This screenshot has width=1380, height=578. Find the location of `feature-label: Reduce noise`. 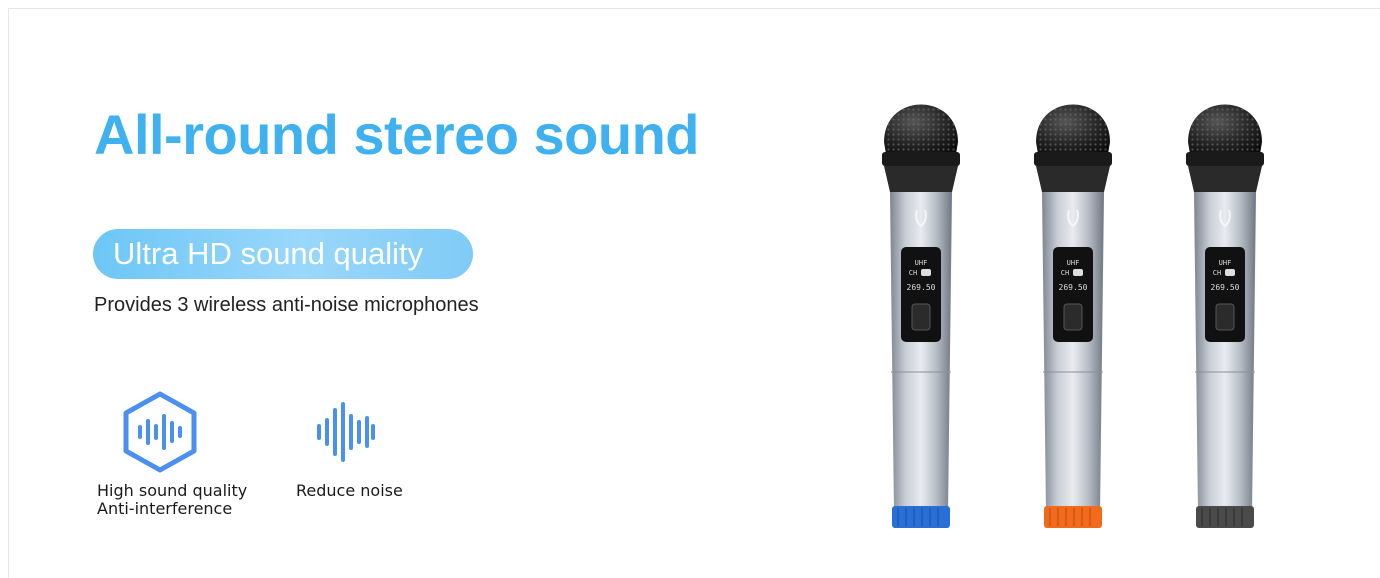

feature-label: Reduce noise is located at coordinates (349, 490).